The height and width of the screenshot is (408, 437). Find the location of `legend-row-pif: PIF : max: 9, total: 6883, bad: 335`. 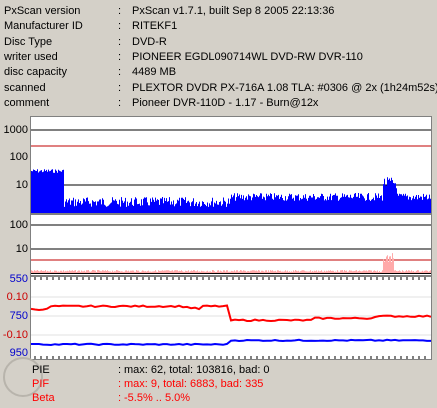

legend-row-pif: PIF : max: 9, total: 6883, bad: 335 is located at coordinates (218, 384).